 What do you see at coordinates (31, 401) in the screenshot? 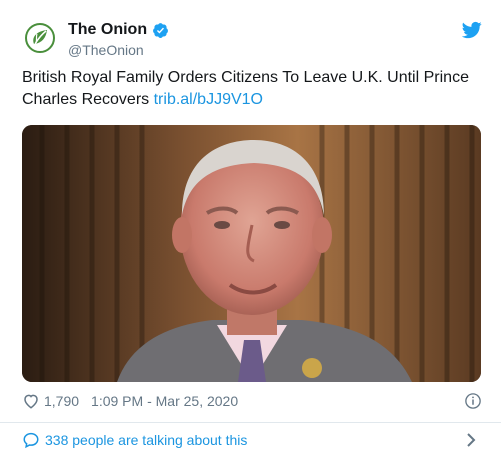
I see `heart-icon` at bounding box center [31, 401].